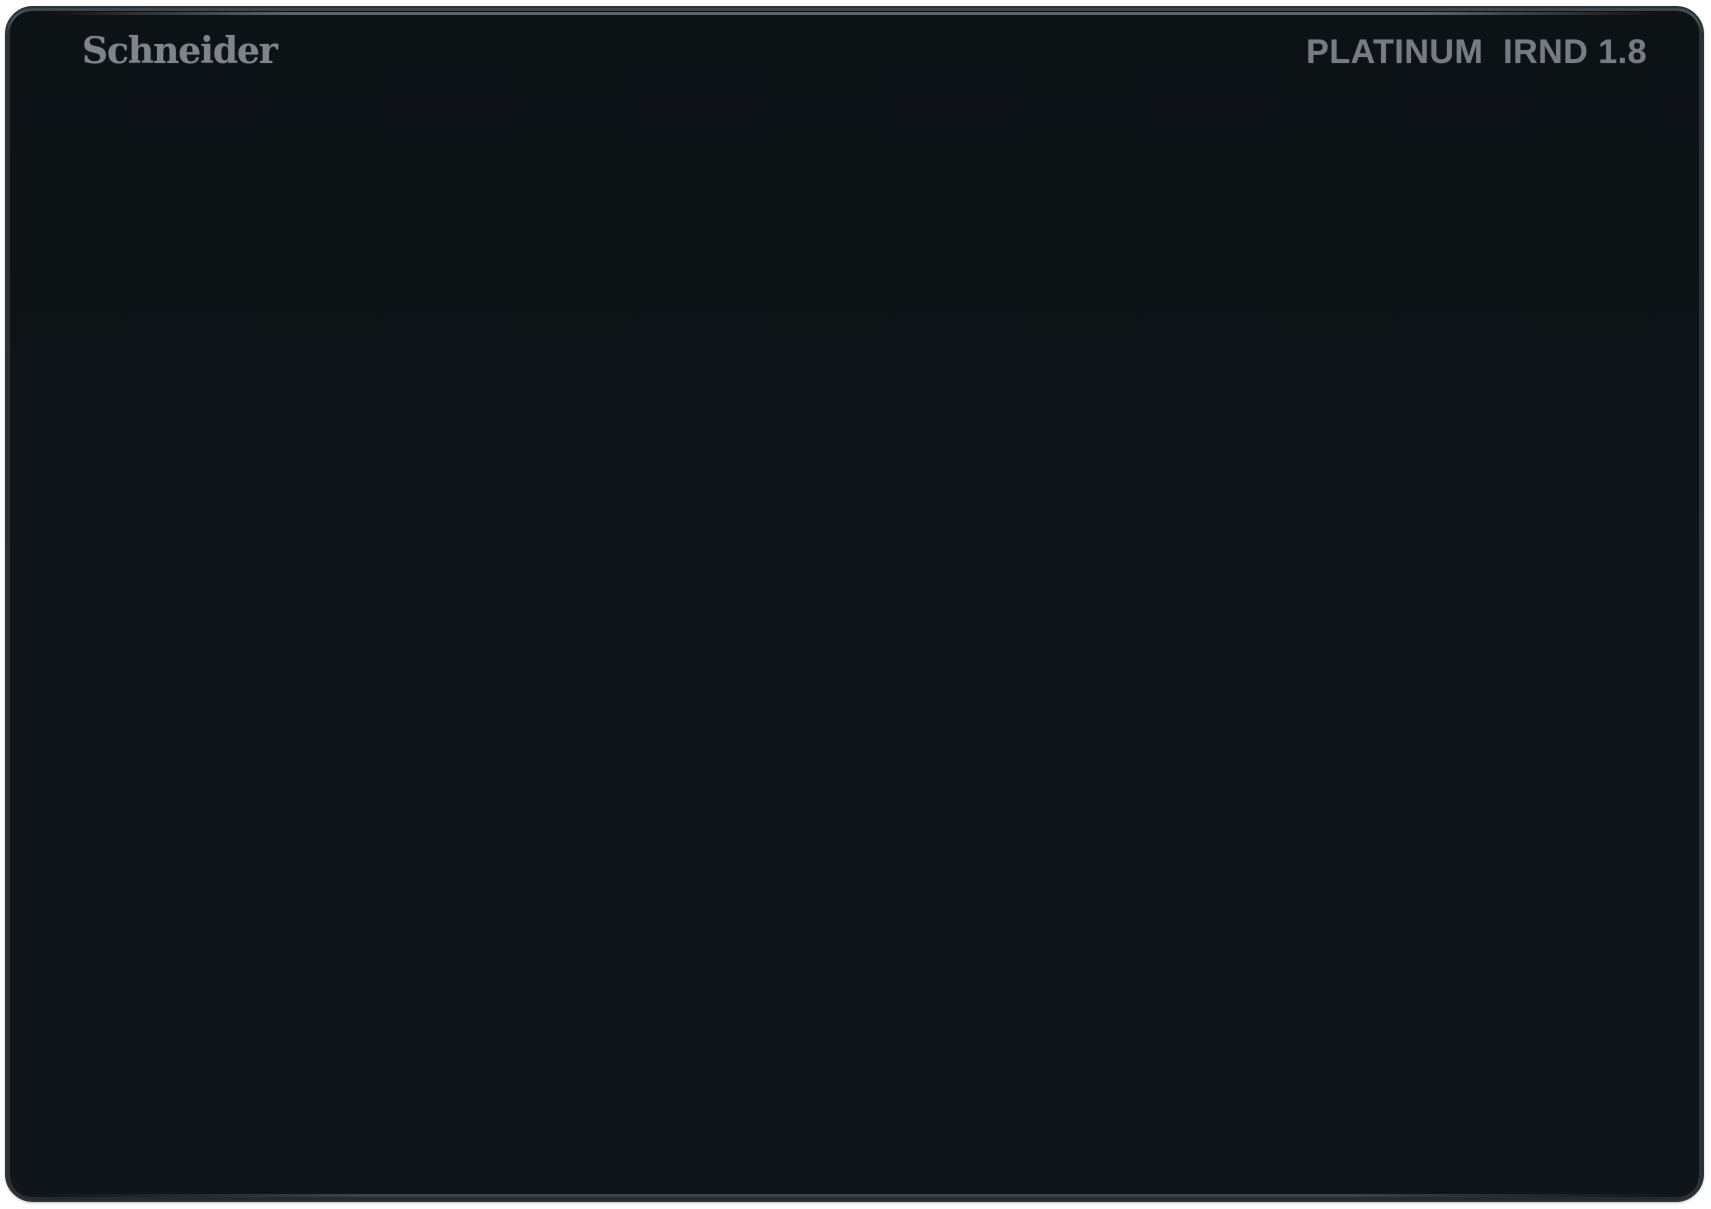 This screenshot has width=1711, height=1209. Describe the element at coordinates (854, 1195) in the screenshot. I see `bottom-edge-highlight` at that location.